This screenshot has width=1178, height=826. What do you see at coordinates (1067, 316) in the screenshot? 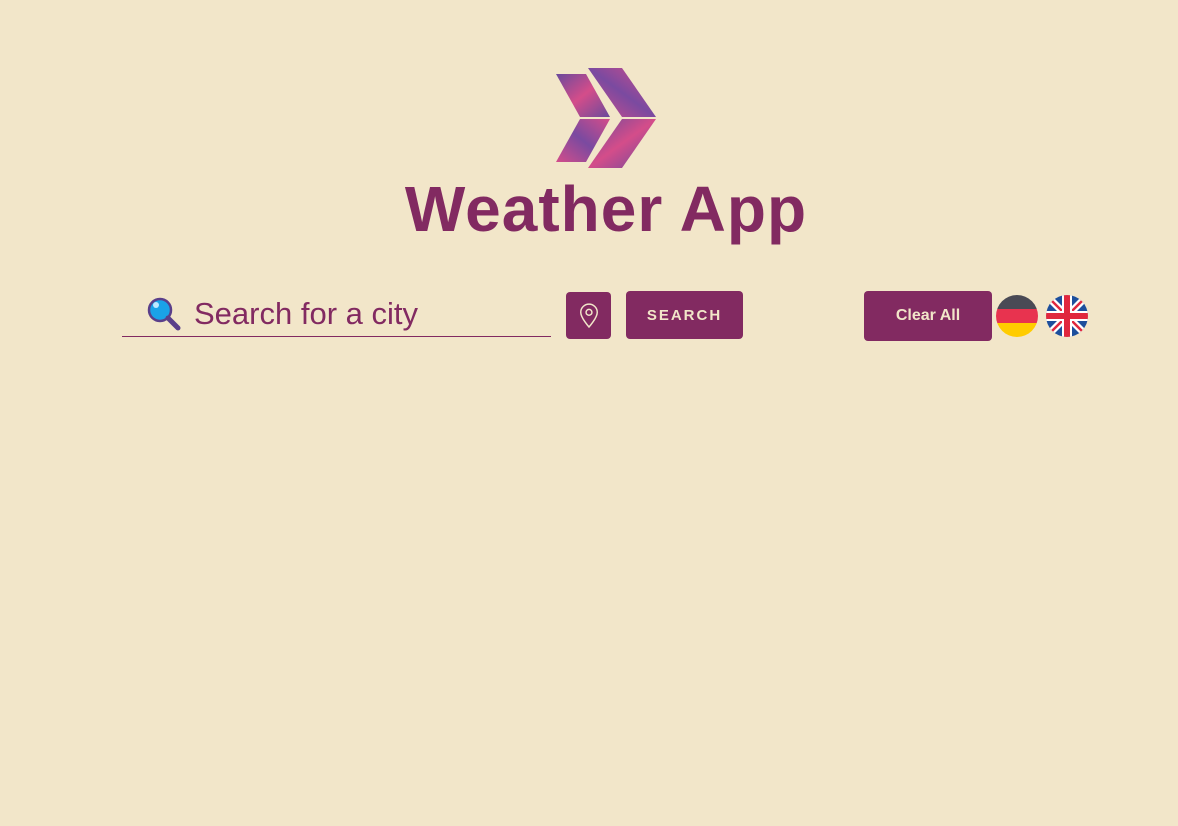
I see `uk-flag-icon` at bounding box center [1067, 316].